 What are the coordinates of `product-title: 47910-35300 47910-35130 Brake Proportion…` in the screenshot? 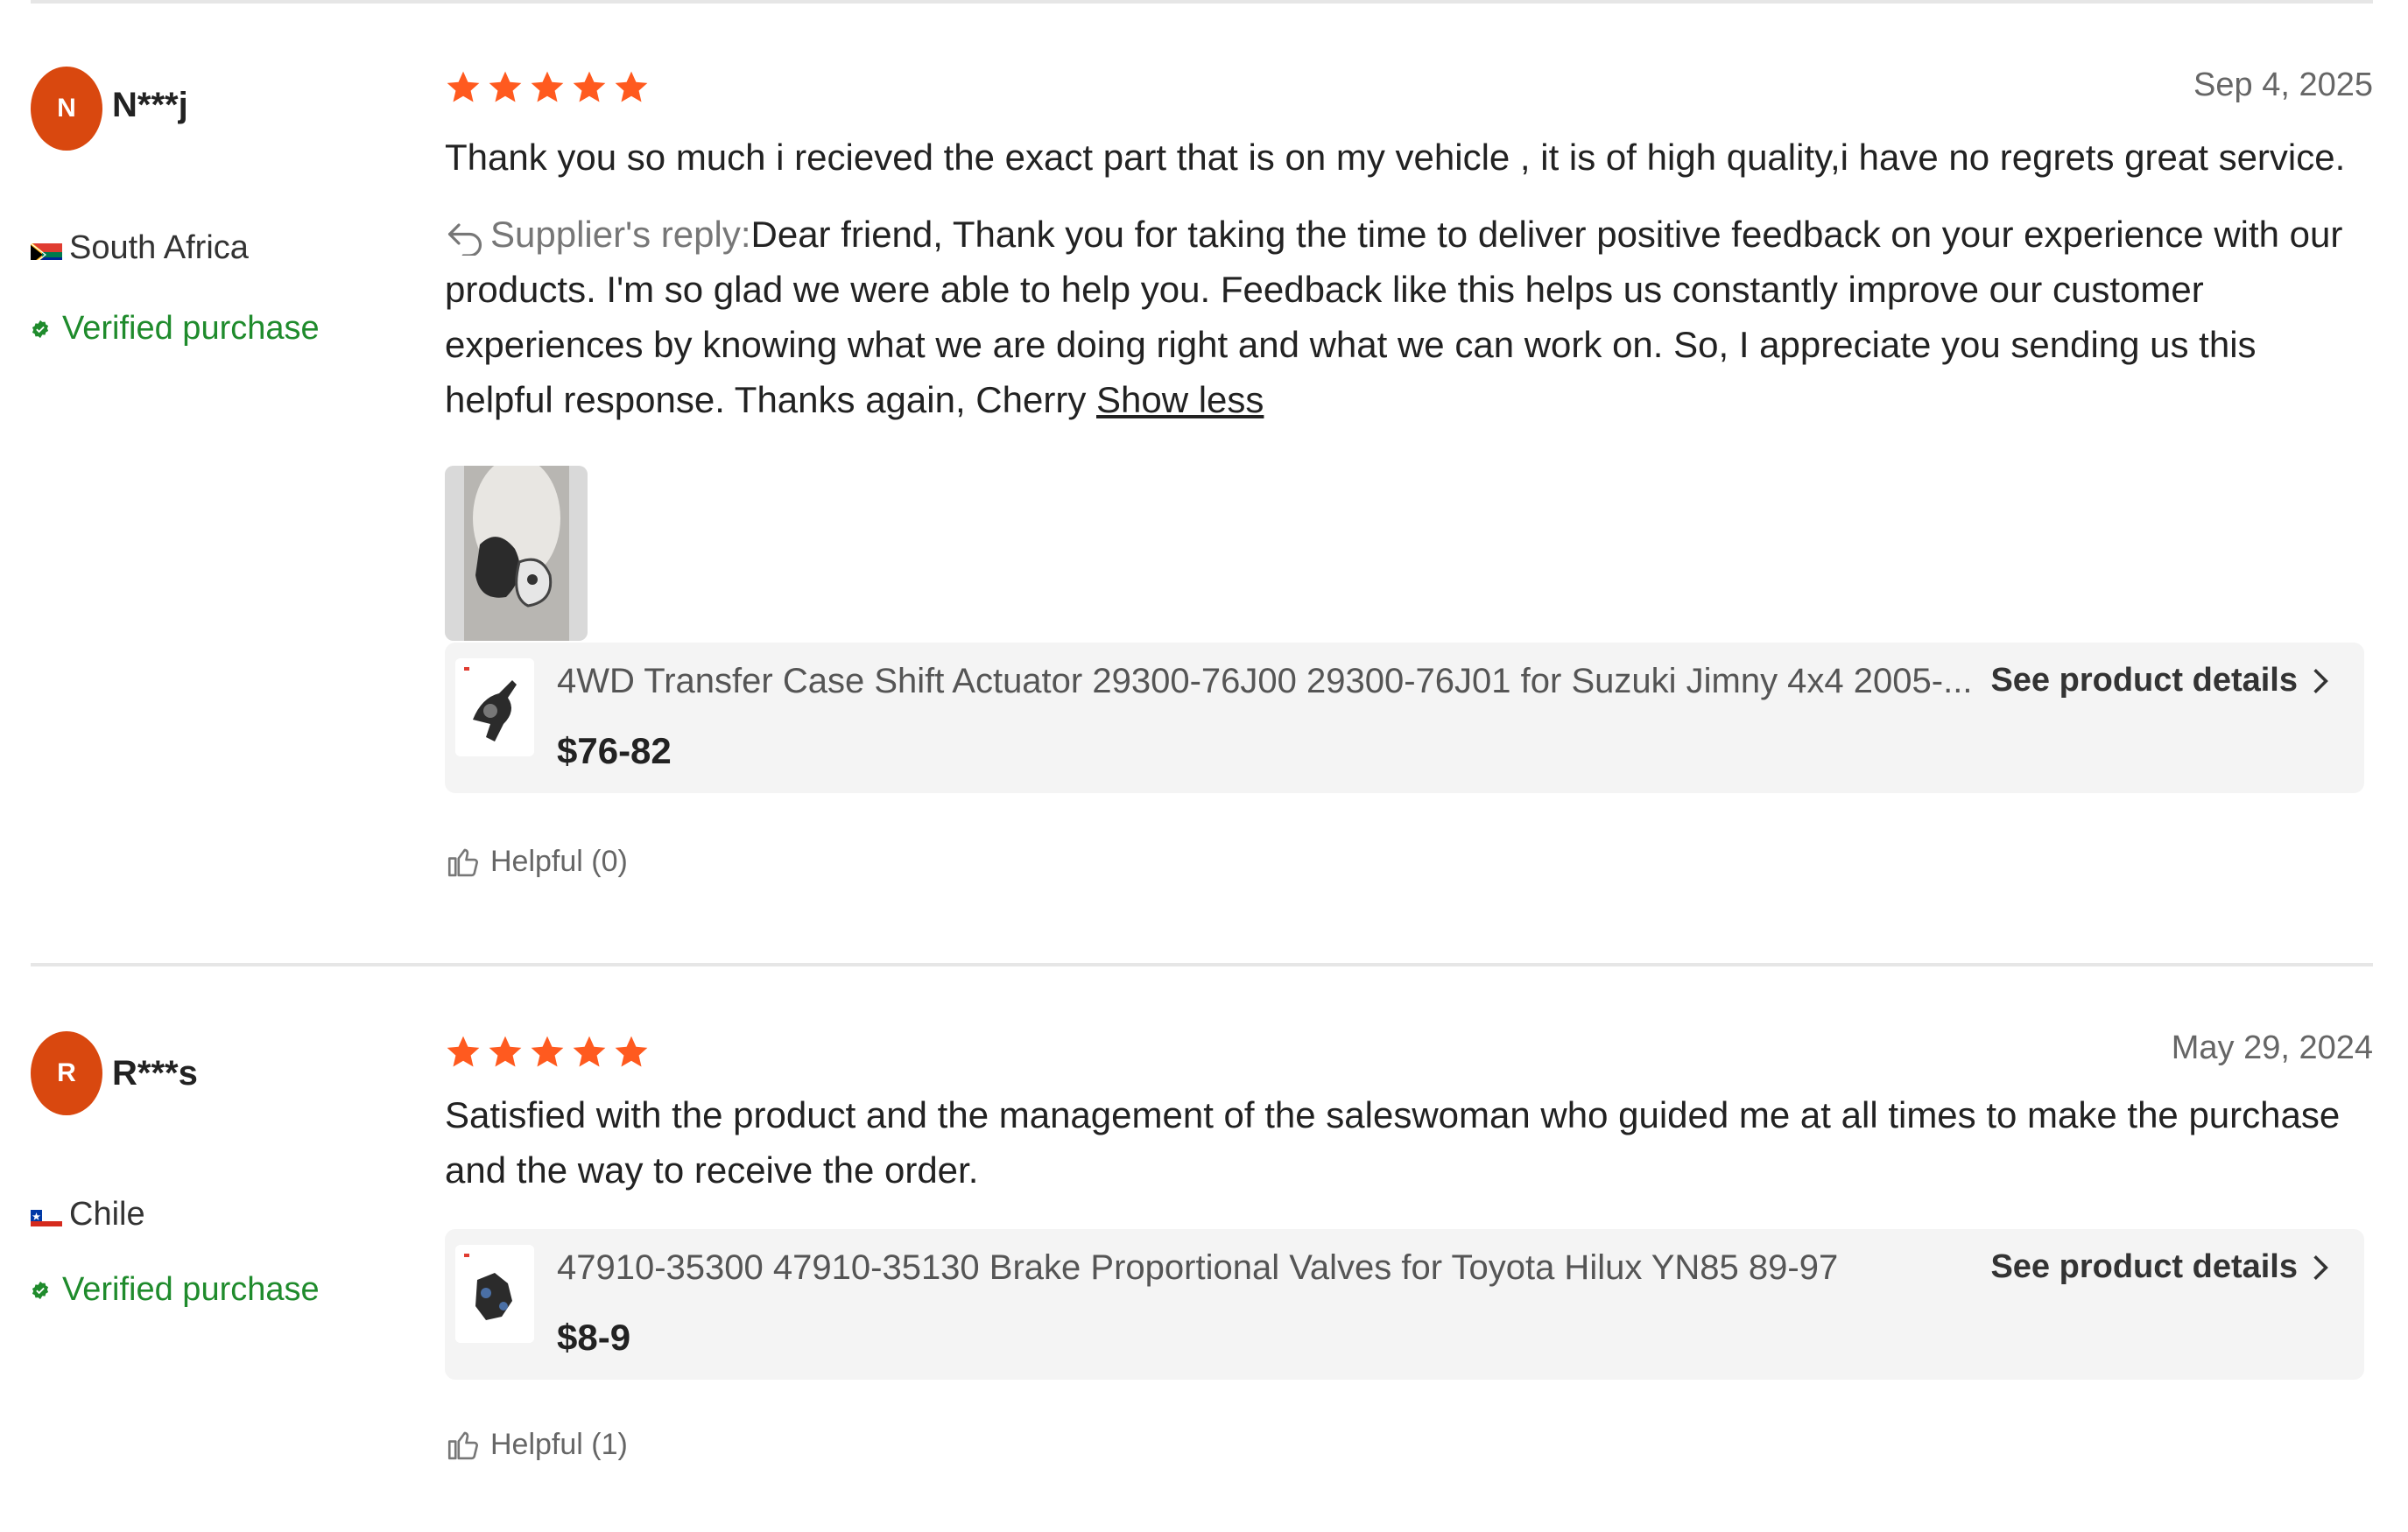 It's located at (1197, 1268).